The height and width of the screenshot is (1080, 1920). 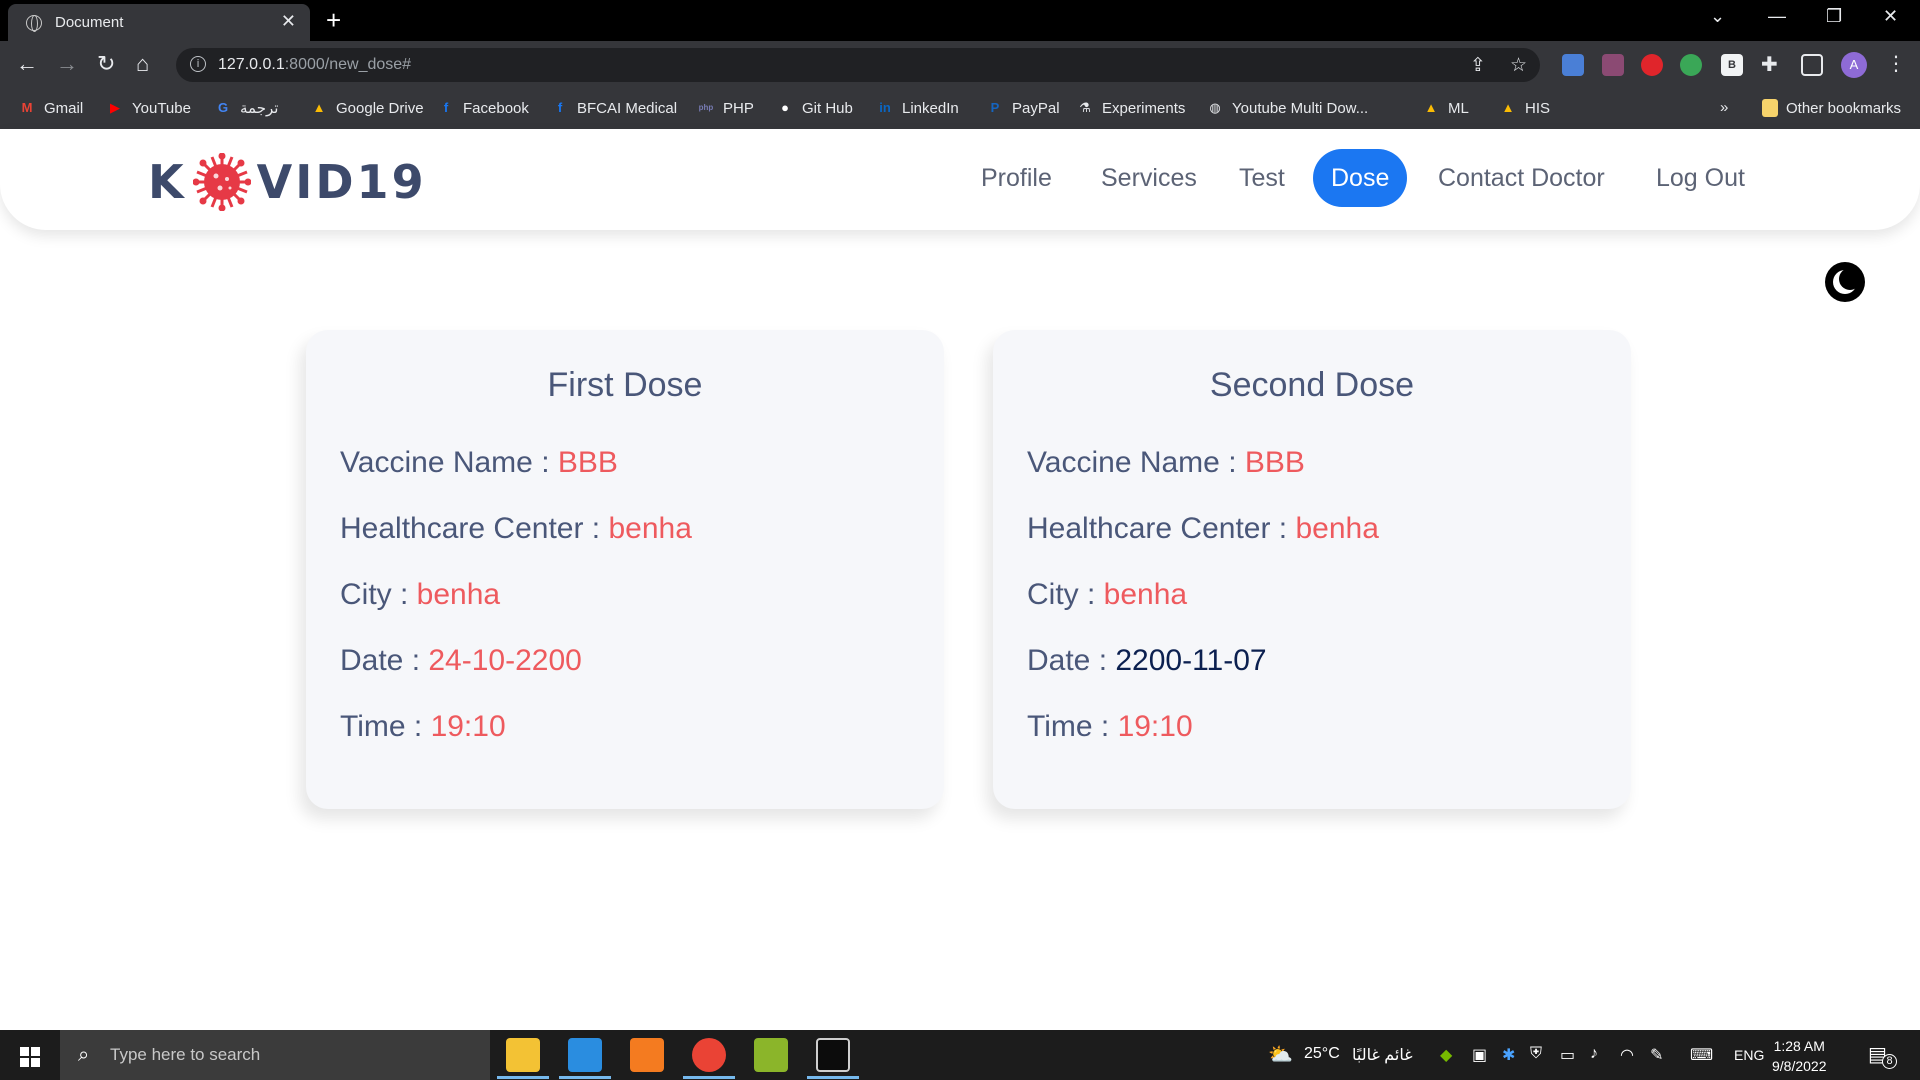 What do you see at coordinates (647, 1055) in the screenshot?
I see `xampp-icon` at bounding box center [647, 1055].